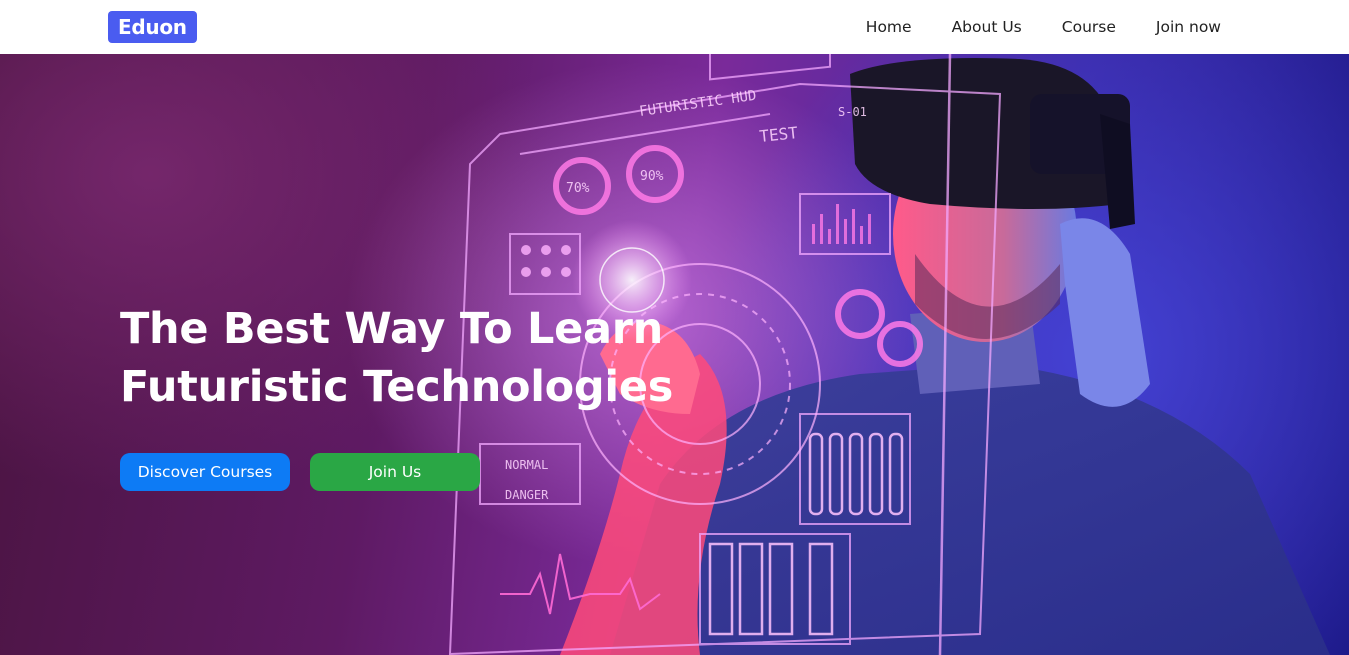  Describe the element at coordinates (205, 472) in the screenshot. I see `discover-courses-button: Discover Courses` at that location.